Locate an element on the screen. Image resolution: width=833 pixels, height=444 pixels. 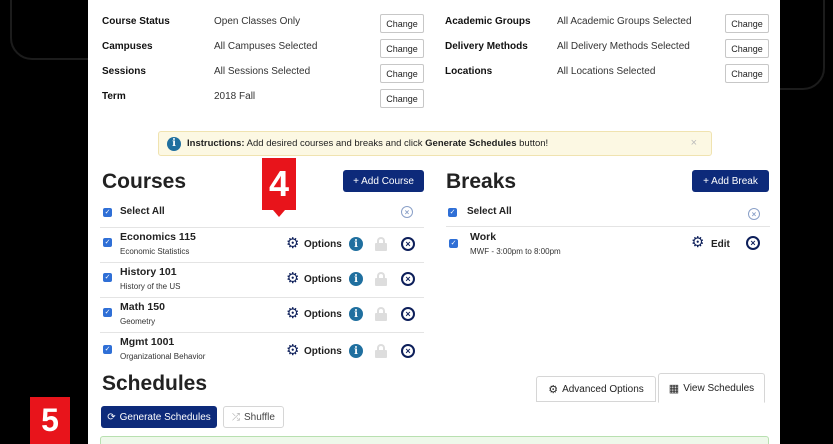
filter-value: 2018 Fall is located at coordinates (235, 96).